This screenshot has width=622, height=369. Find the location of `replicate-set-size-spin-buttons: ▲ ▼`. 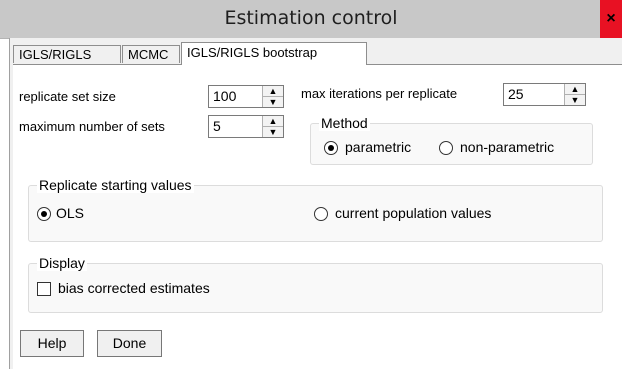

replicate-set-size-spin-buttons: ▲ ▼ is located at coordinates (272, 96).